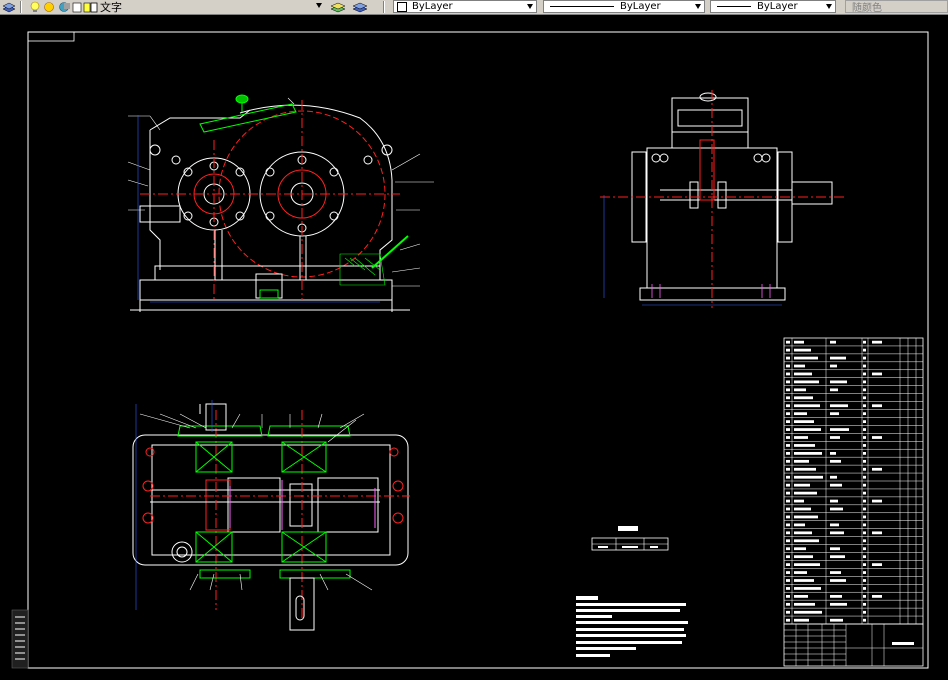 This screenshot has width=948, height=680. What do you see at coordinates (85, 7) in the screenshot?
I see `color-square-icon` at bounding box center [85, 7].